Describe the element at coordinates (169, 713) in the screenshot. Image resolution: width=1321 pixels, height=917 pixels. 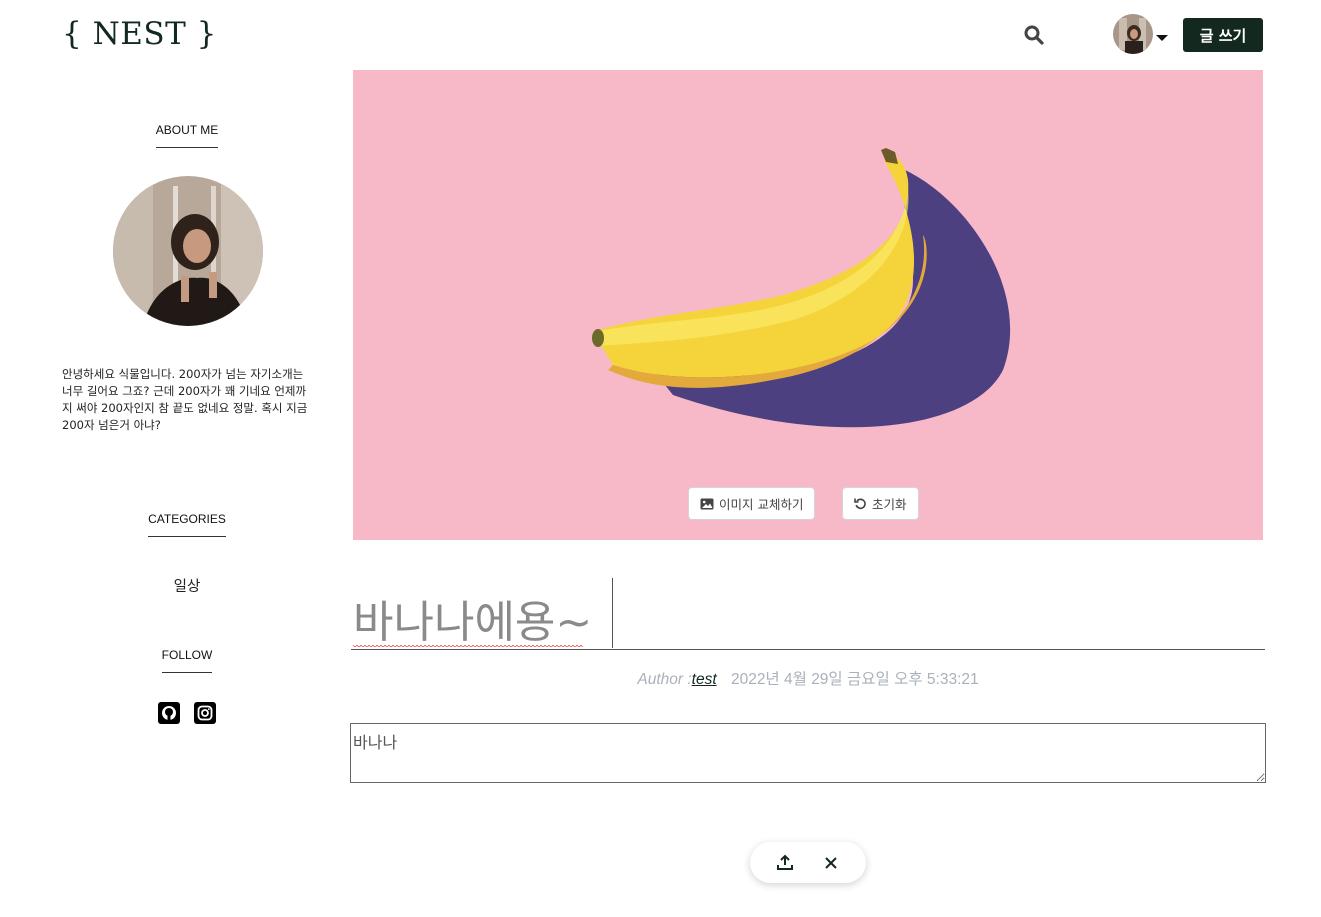
I see `github-icon` at that location.